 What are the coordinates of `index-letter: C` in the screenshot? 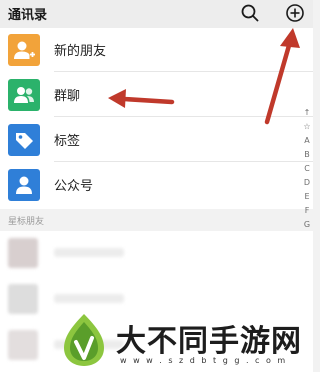 It's located at (307, 168).